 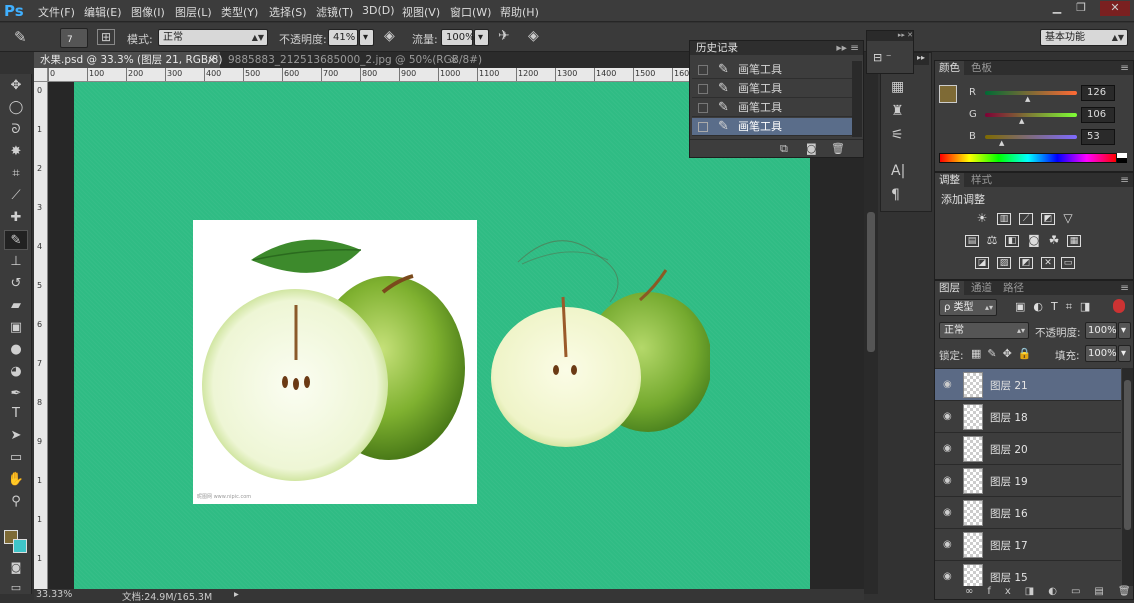 What do you see at coordinates (16, 436) in the screenshot?
I see `path-selection-tool-icon: ➤` at bounding box center [16, 436].